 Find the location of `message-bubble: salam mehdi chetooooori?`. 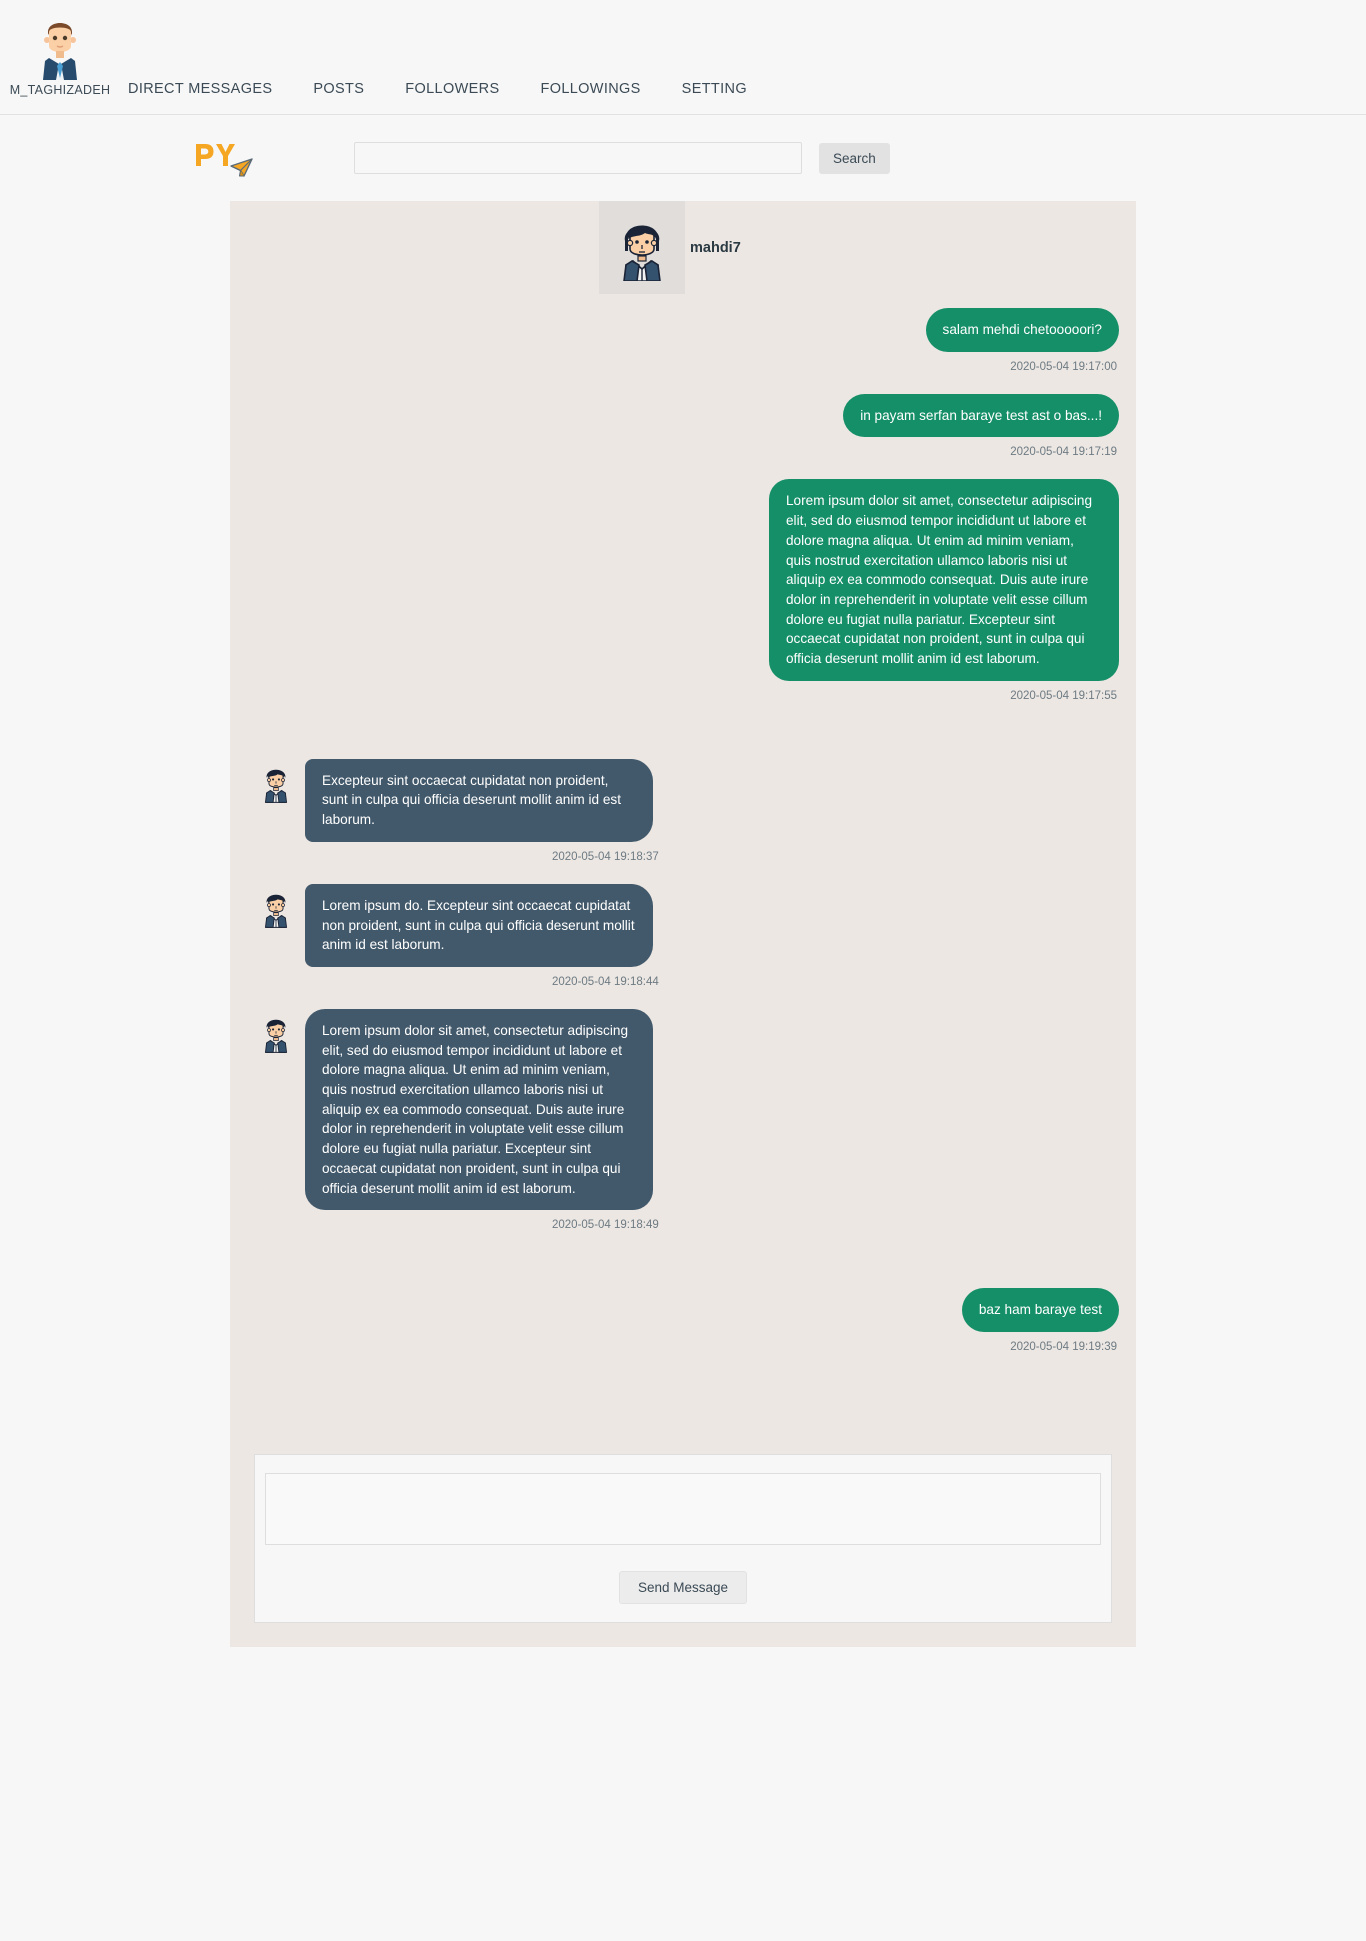

message-bubble: salam mehdi chetooooori? is located at coordinates (1022, 330).